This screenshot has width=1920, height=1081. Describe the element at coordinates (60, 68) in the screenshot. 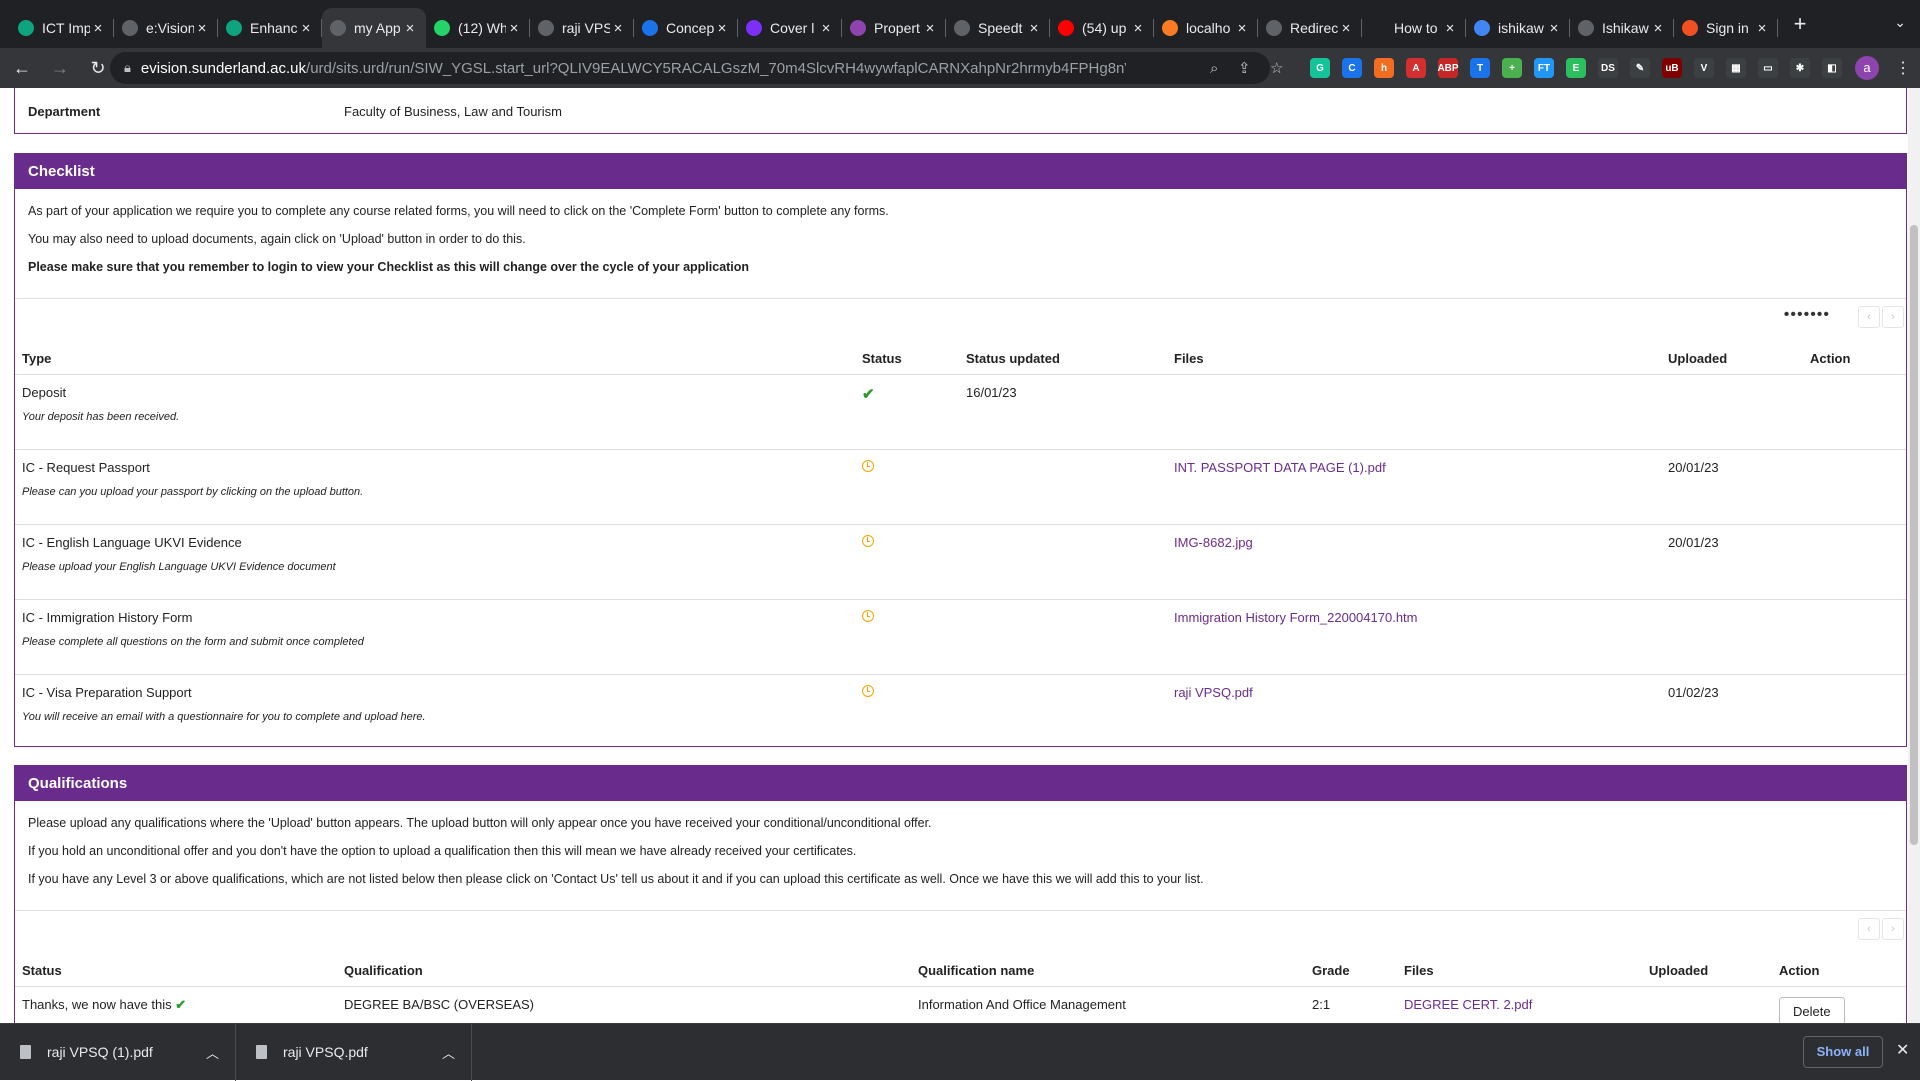

I see `forward-arrow-icon: →` at that location.